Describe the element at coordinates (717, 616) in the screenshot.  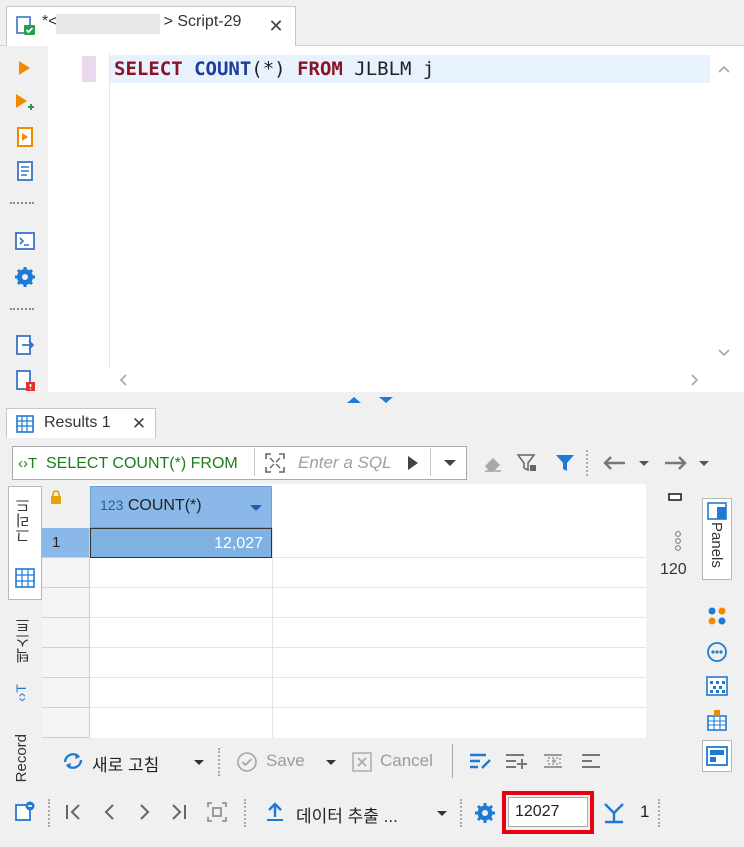
I see `grouping-icon` at that location.